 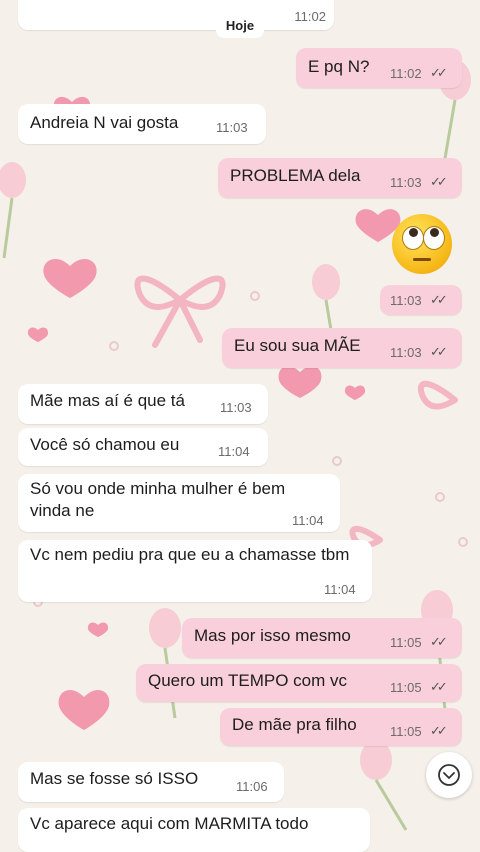 What do you see at coordinates (169, 823) in the screenshot?
I see `message-text: Vc aparece aqui com MARMITA todo` at bounding box center [169, 823].